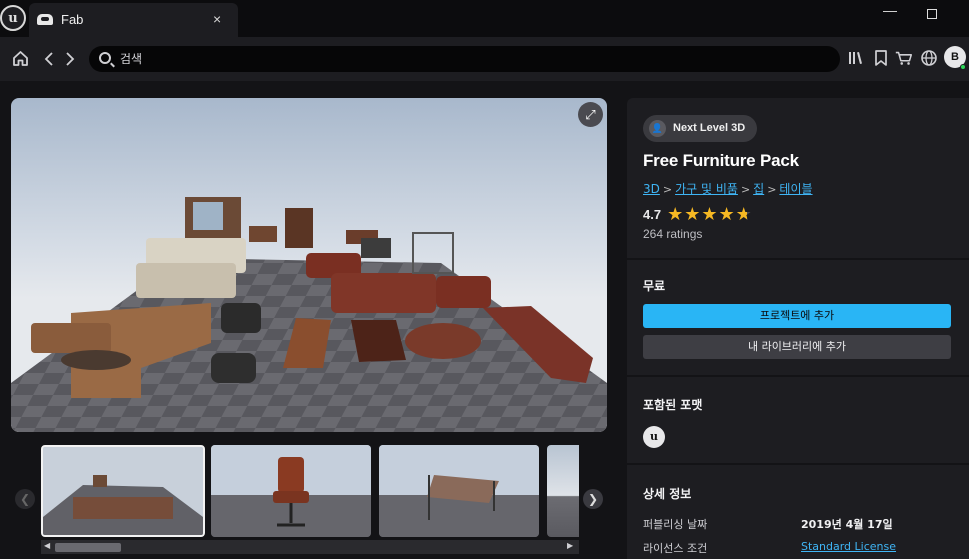 Image resolution: width=969 pixels, height=559 pixels. I want to click on tab-close-icon: ×, so click(217, 19).